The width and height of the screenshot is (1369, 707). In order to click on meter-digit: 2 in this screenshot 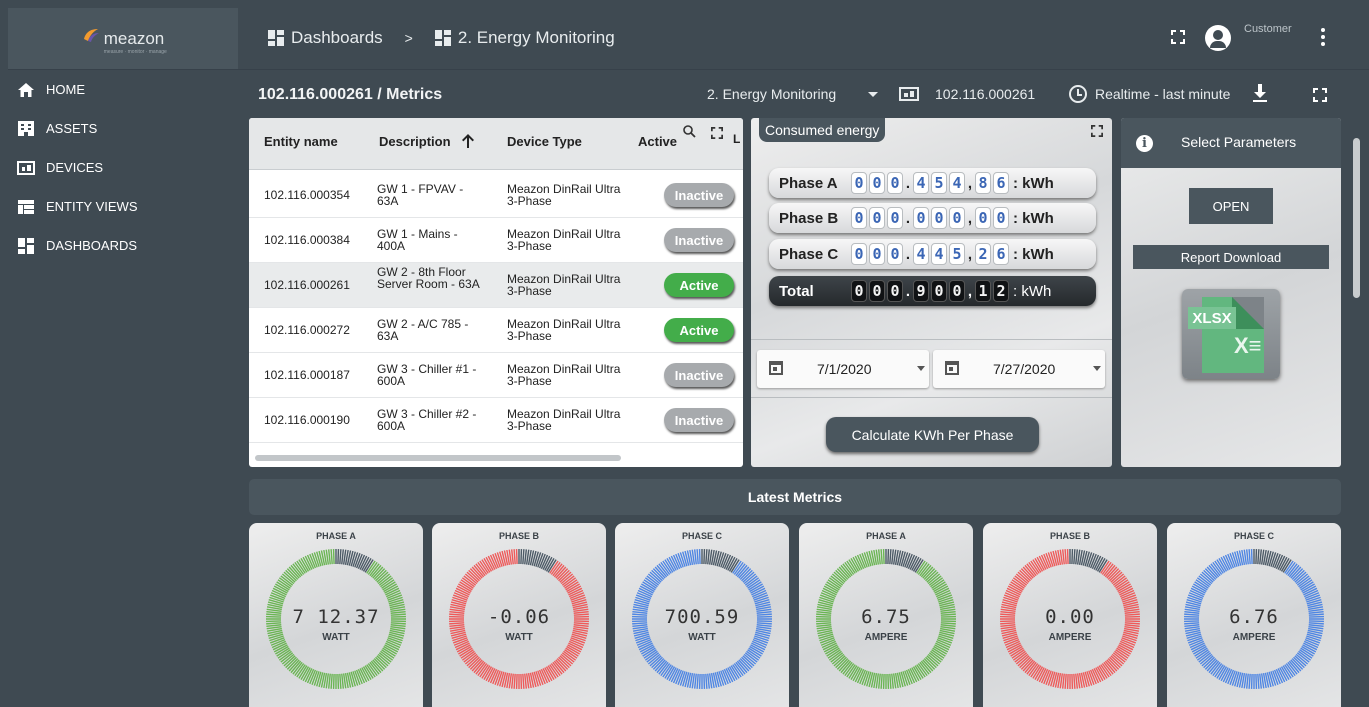, I will do `click(983, 254)`.